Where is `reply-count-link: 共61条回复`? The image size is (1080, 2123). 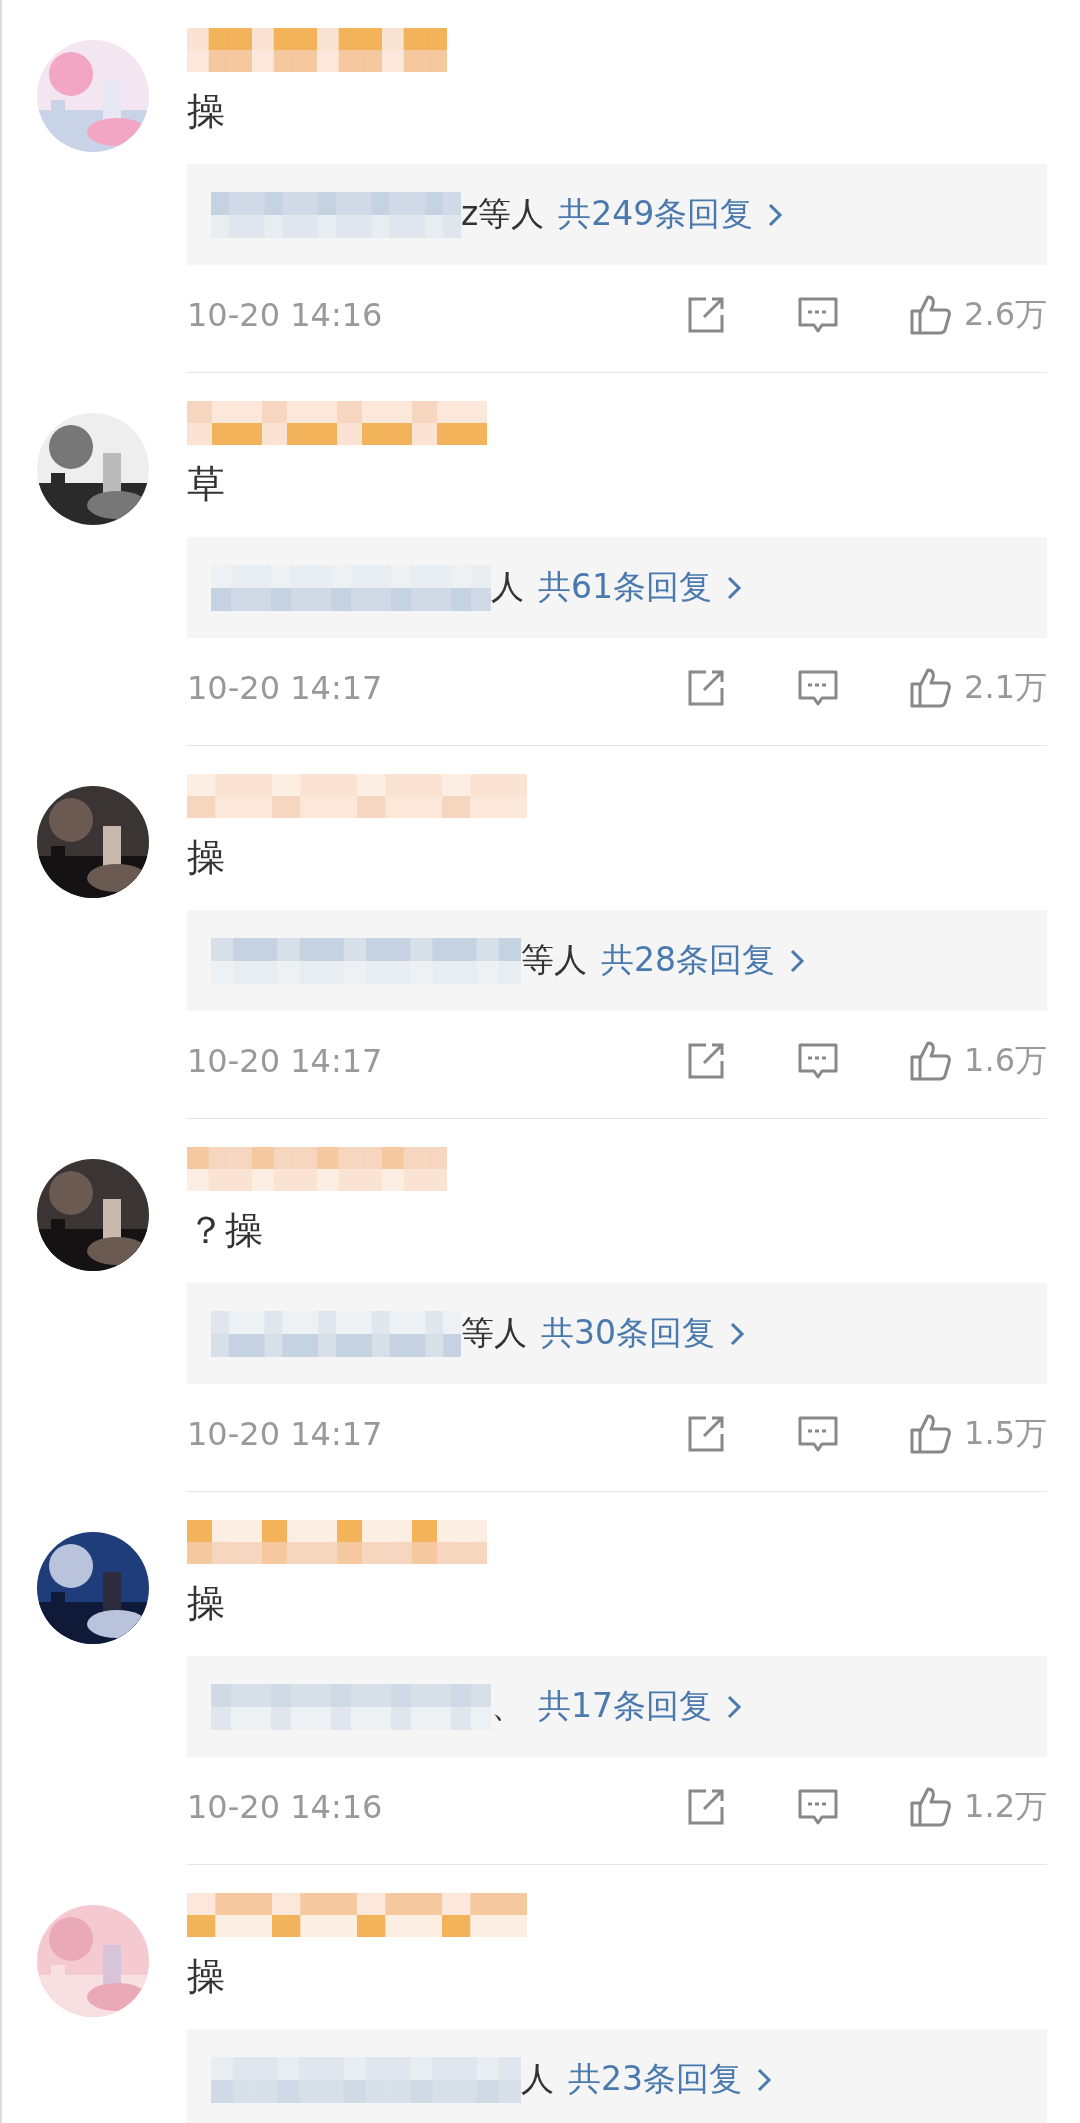 reply-count-link: 共61条回复 is located at coordinates (640, 587).